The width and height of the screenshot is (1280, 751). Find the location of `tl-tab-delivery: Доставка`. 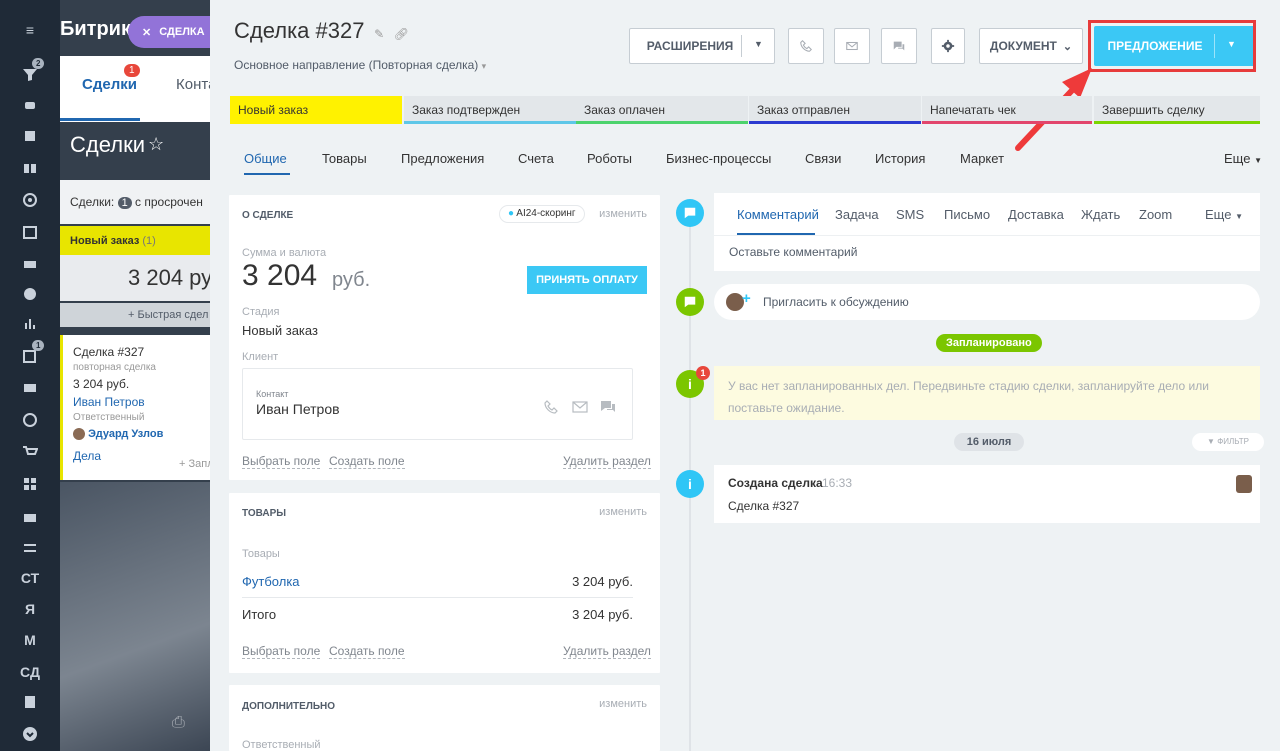

tl-tab-delivery: Доставка is located at coordinates (1036, 214).